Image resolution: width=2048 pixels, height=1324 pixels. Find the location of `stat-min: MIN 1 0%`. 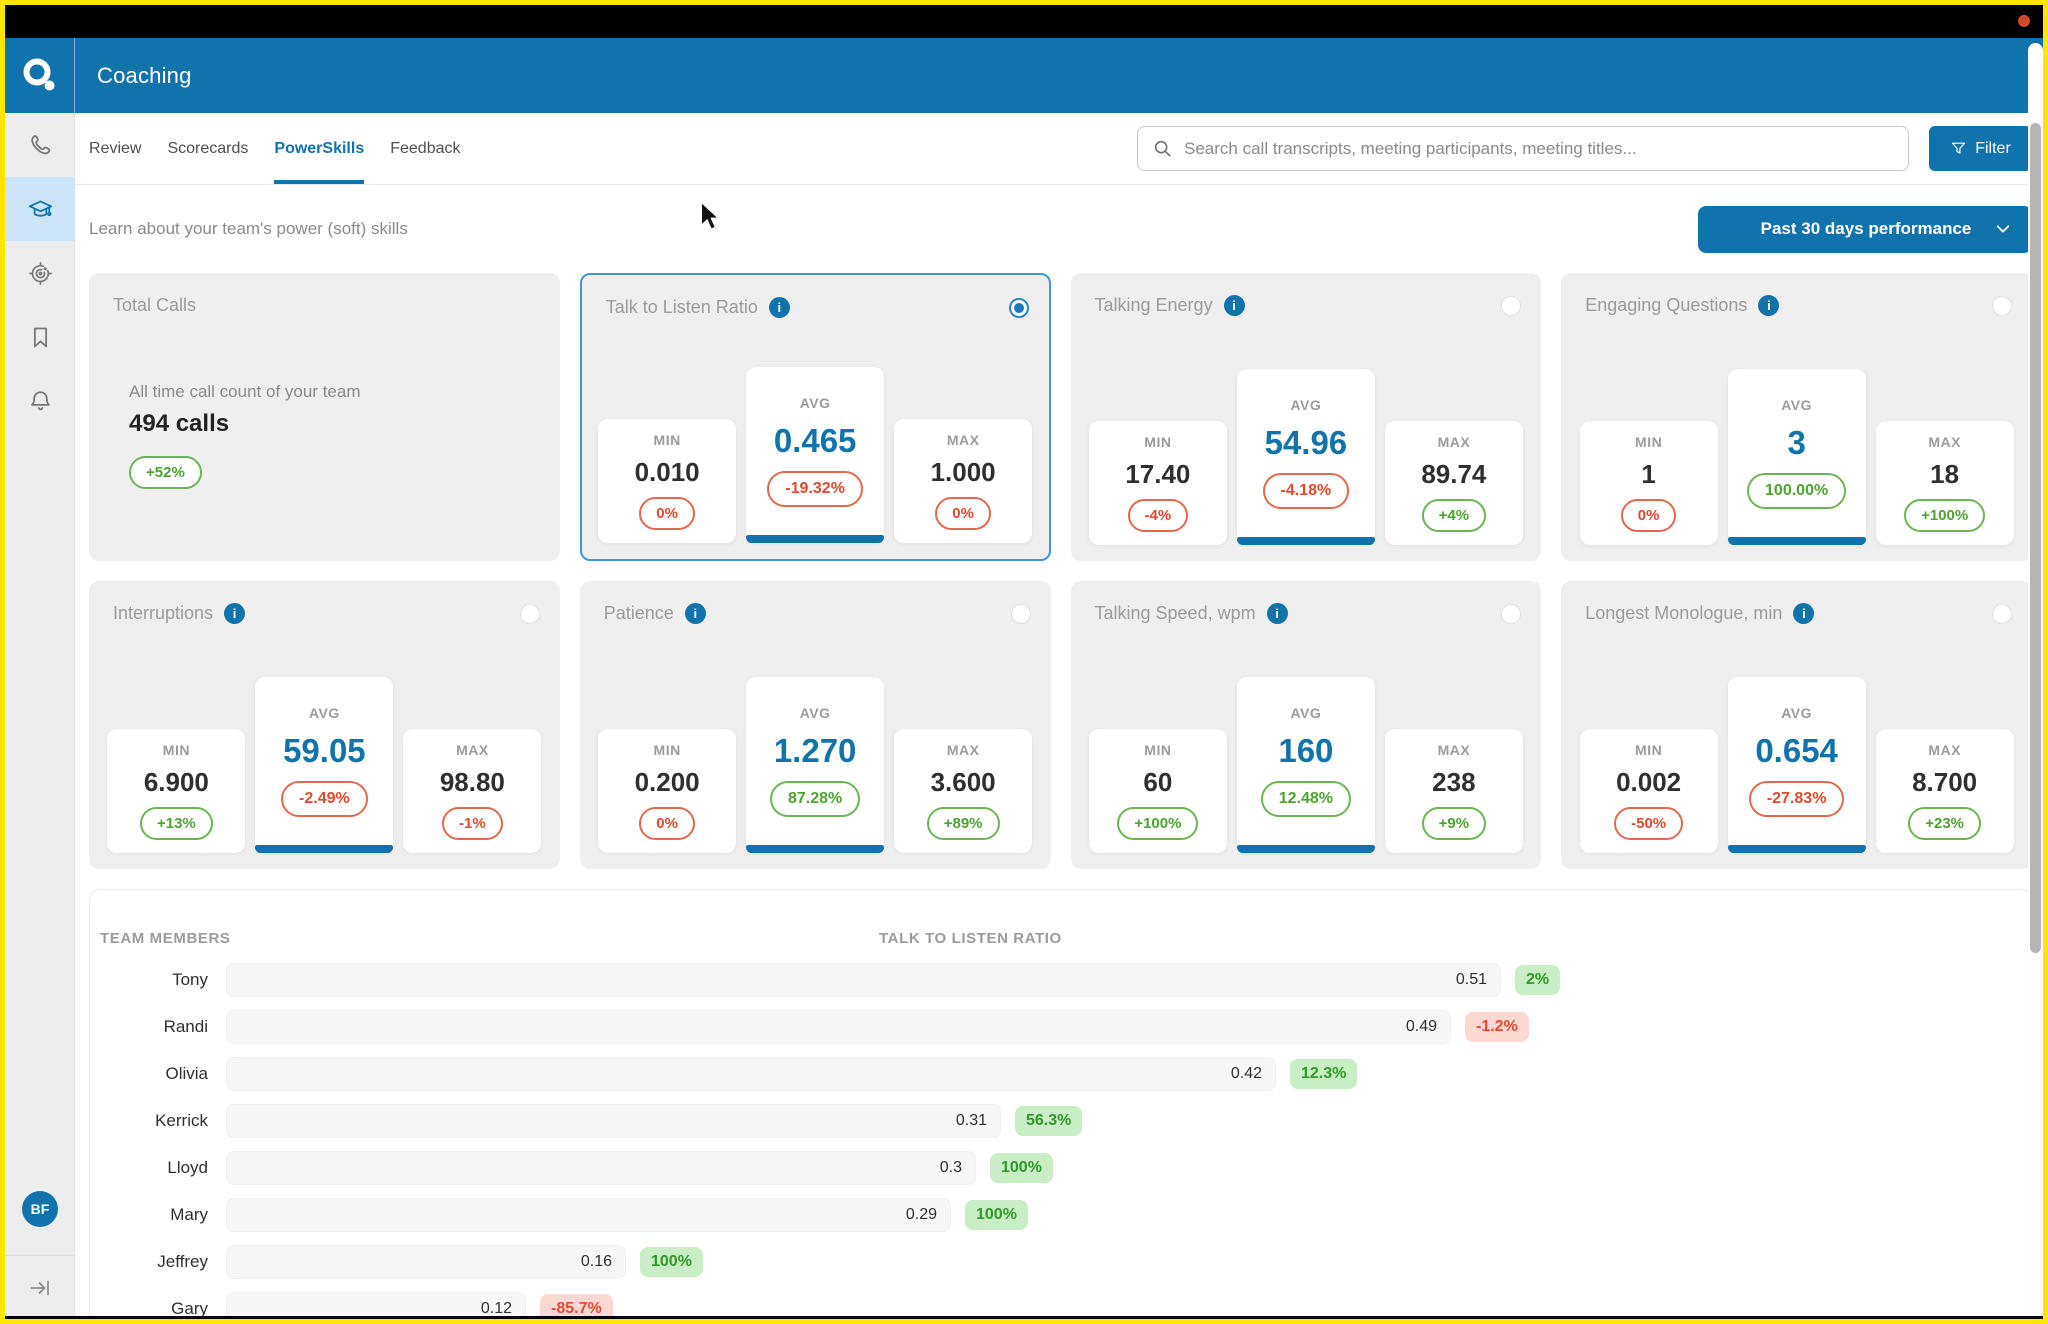

stat-min: MIN 1 0% is located at coordinates (1648, 483).